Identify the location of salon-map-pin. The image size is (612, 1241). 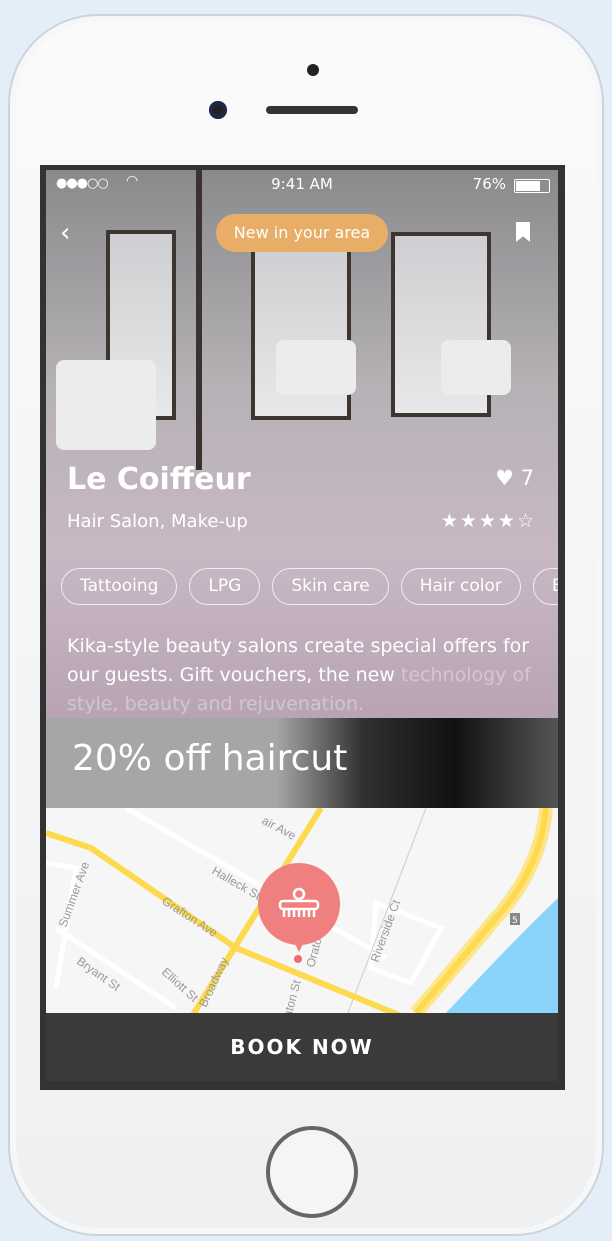
(299, 904).